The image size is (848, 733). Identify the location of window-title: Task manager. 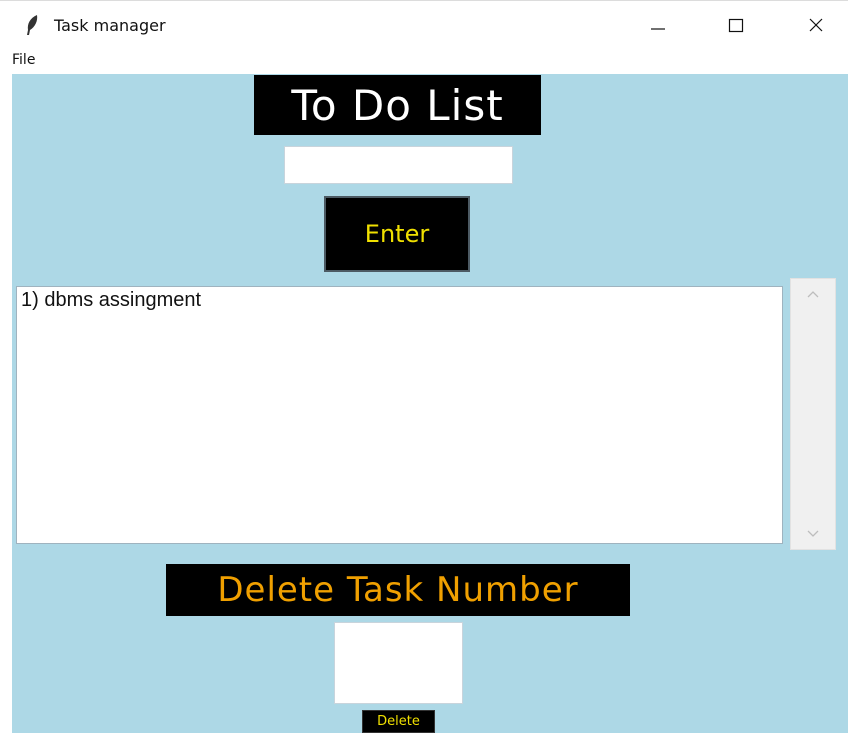
(110, 25).